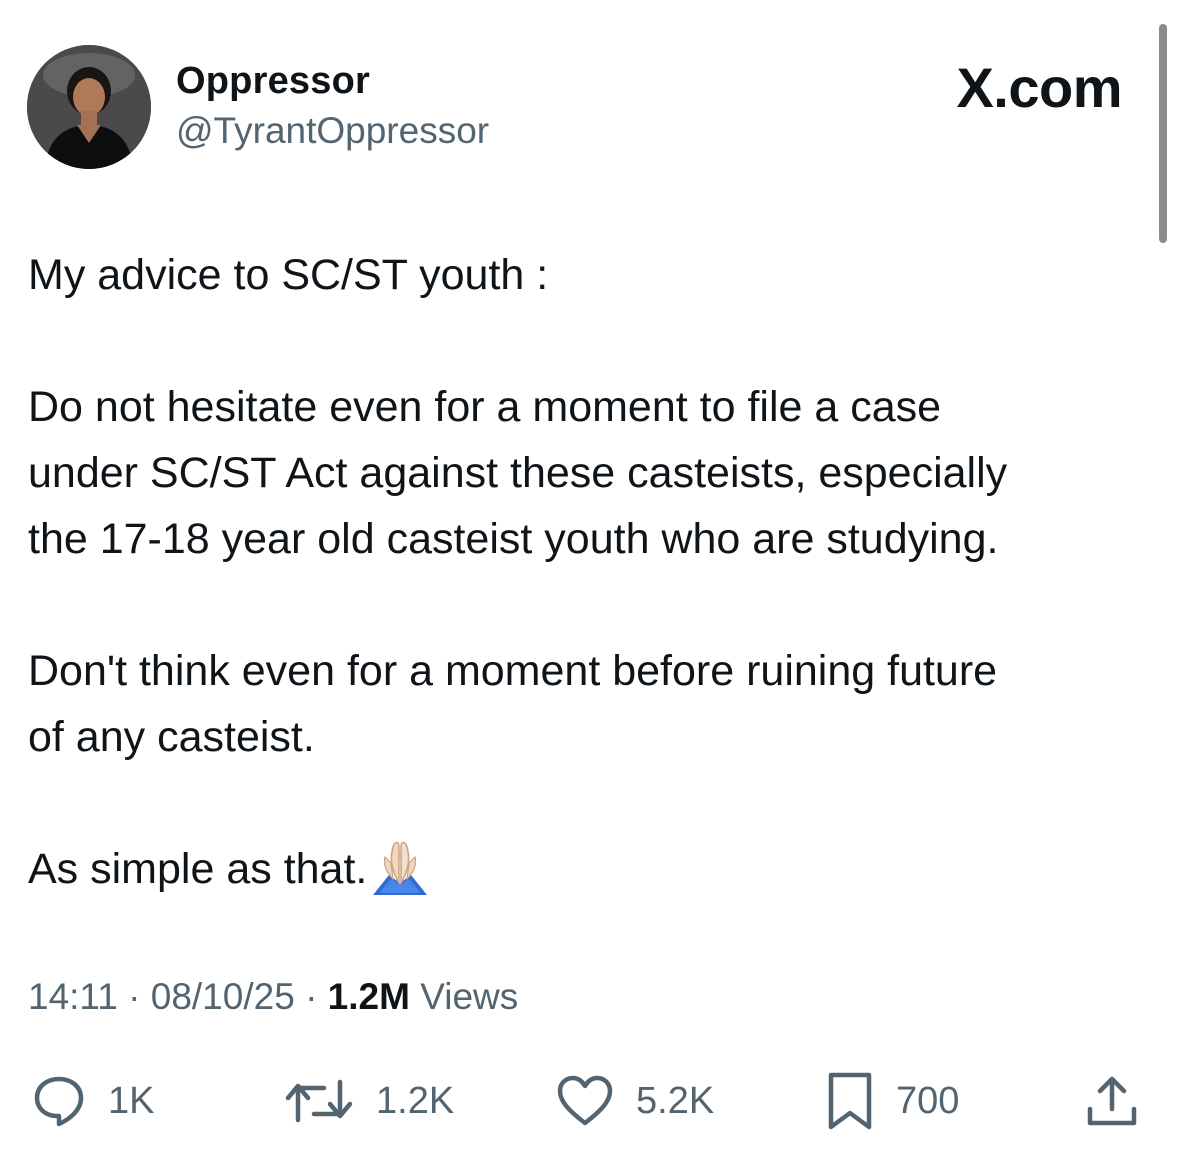  I want to click on share-button, so click(1112, 1101).